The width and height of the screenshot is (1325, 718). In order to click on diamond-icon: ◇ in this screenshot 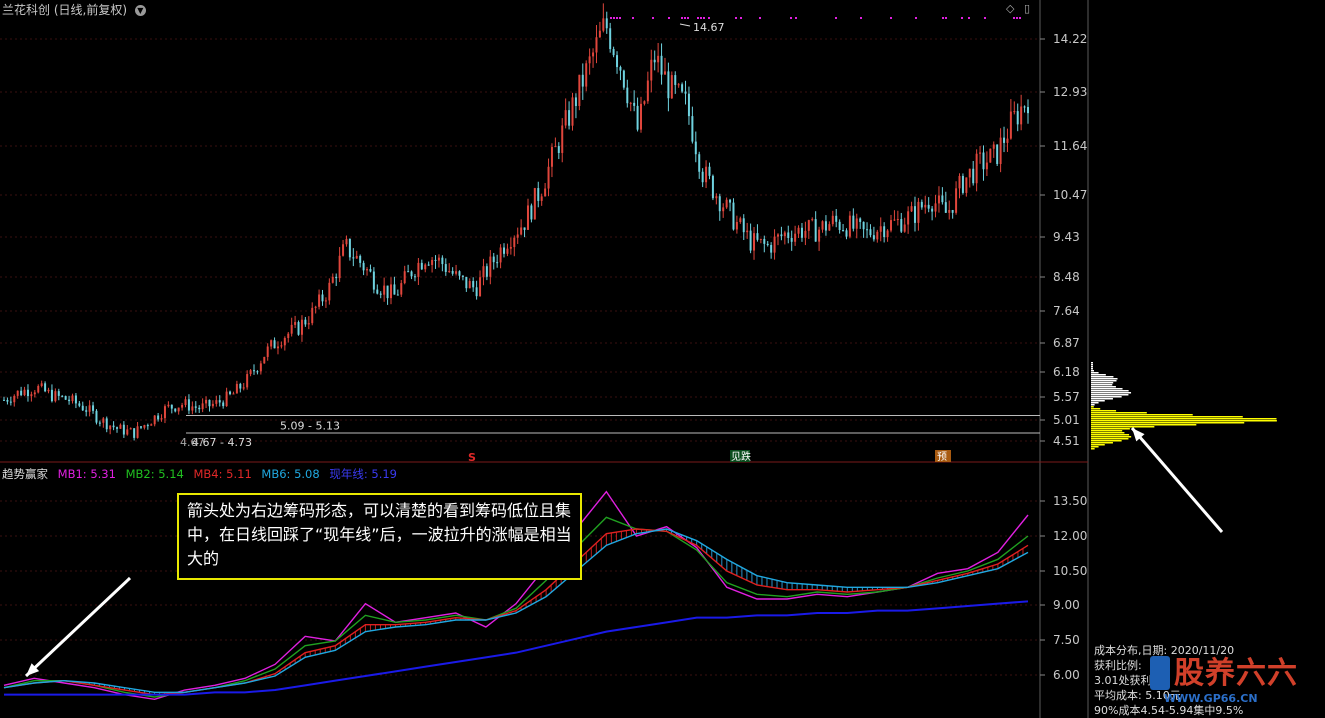, I will do `click(1010, 8)`.